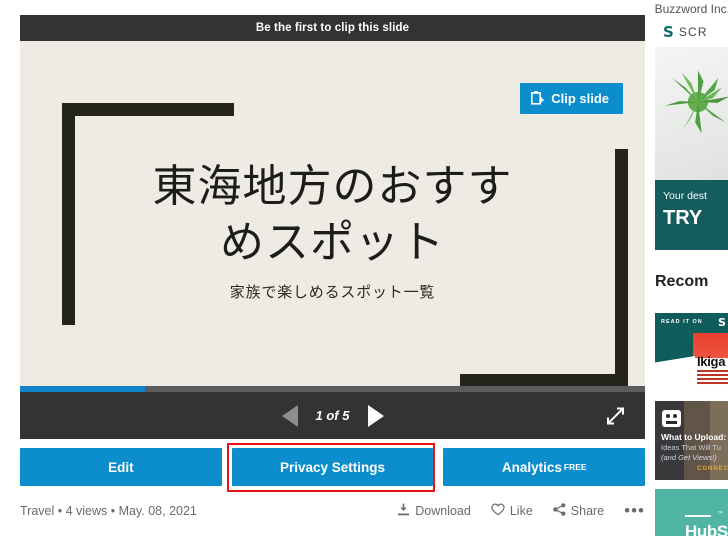  Describe the element at coordinates (682, 322) in the screenshot. I see `read-it-on-label: READ IT ON` at that location.